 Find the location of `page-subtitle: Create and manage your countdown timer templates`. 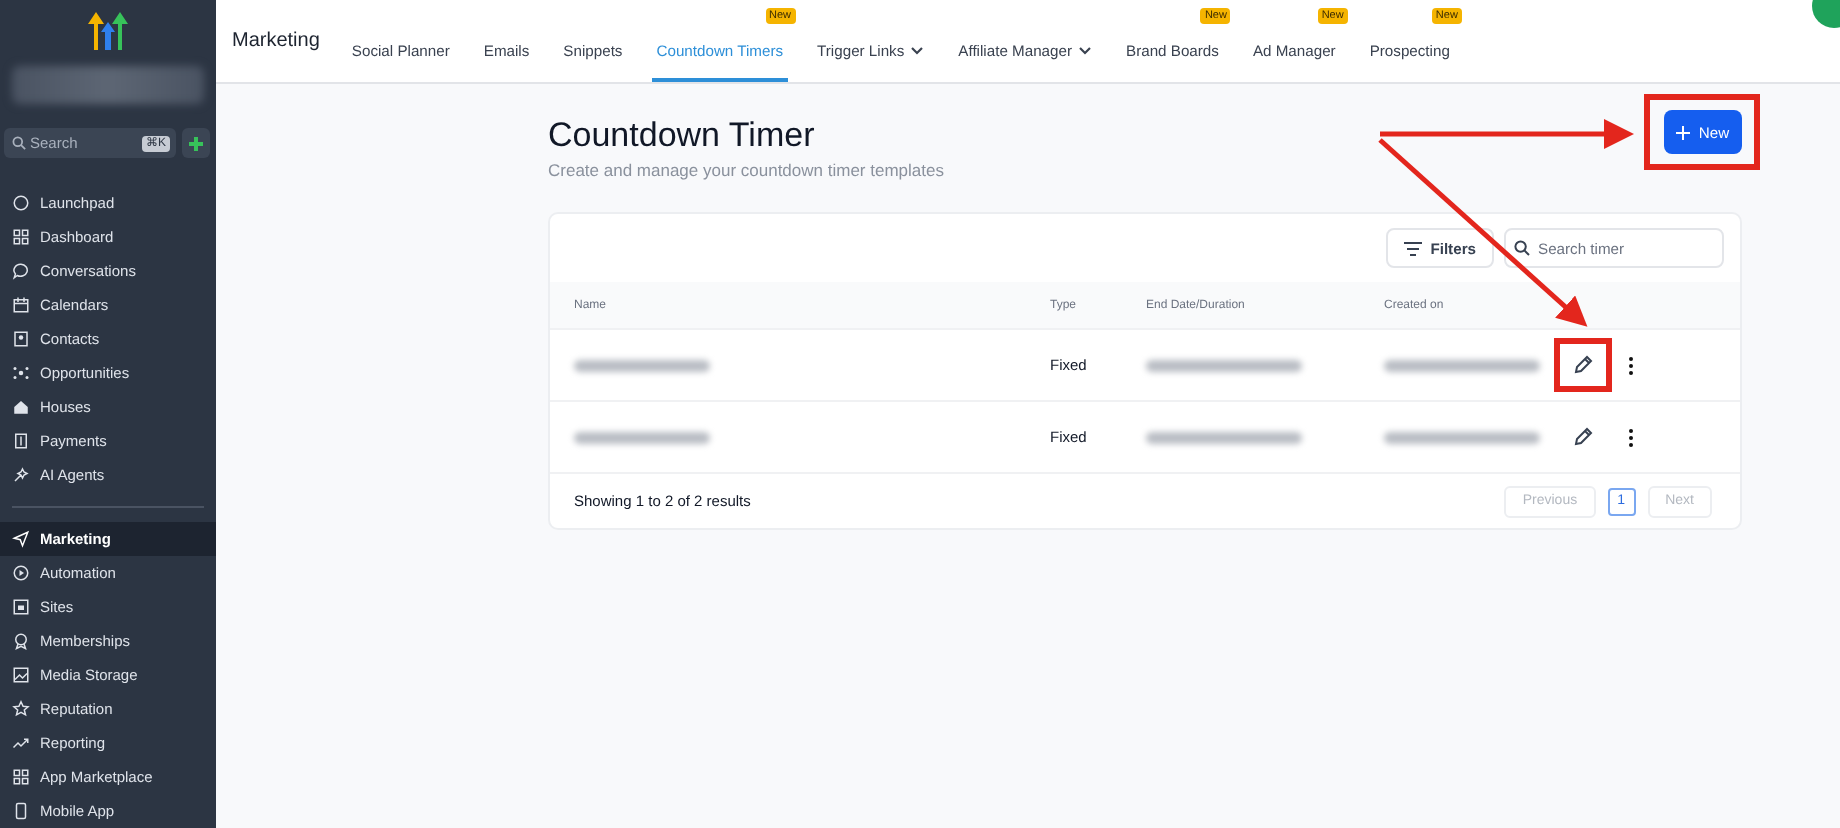

page-subtitle: Create and manage your countdown timer templates is located at coordinates (746, 170).